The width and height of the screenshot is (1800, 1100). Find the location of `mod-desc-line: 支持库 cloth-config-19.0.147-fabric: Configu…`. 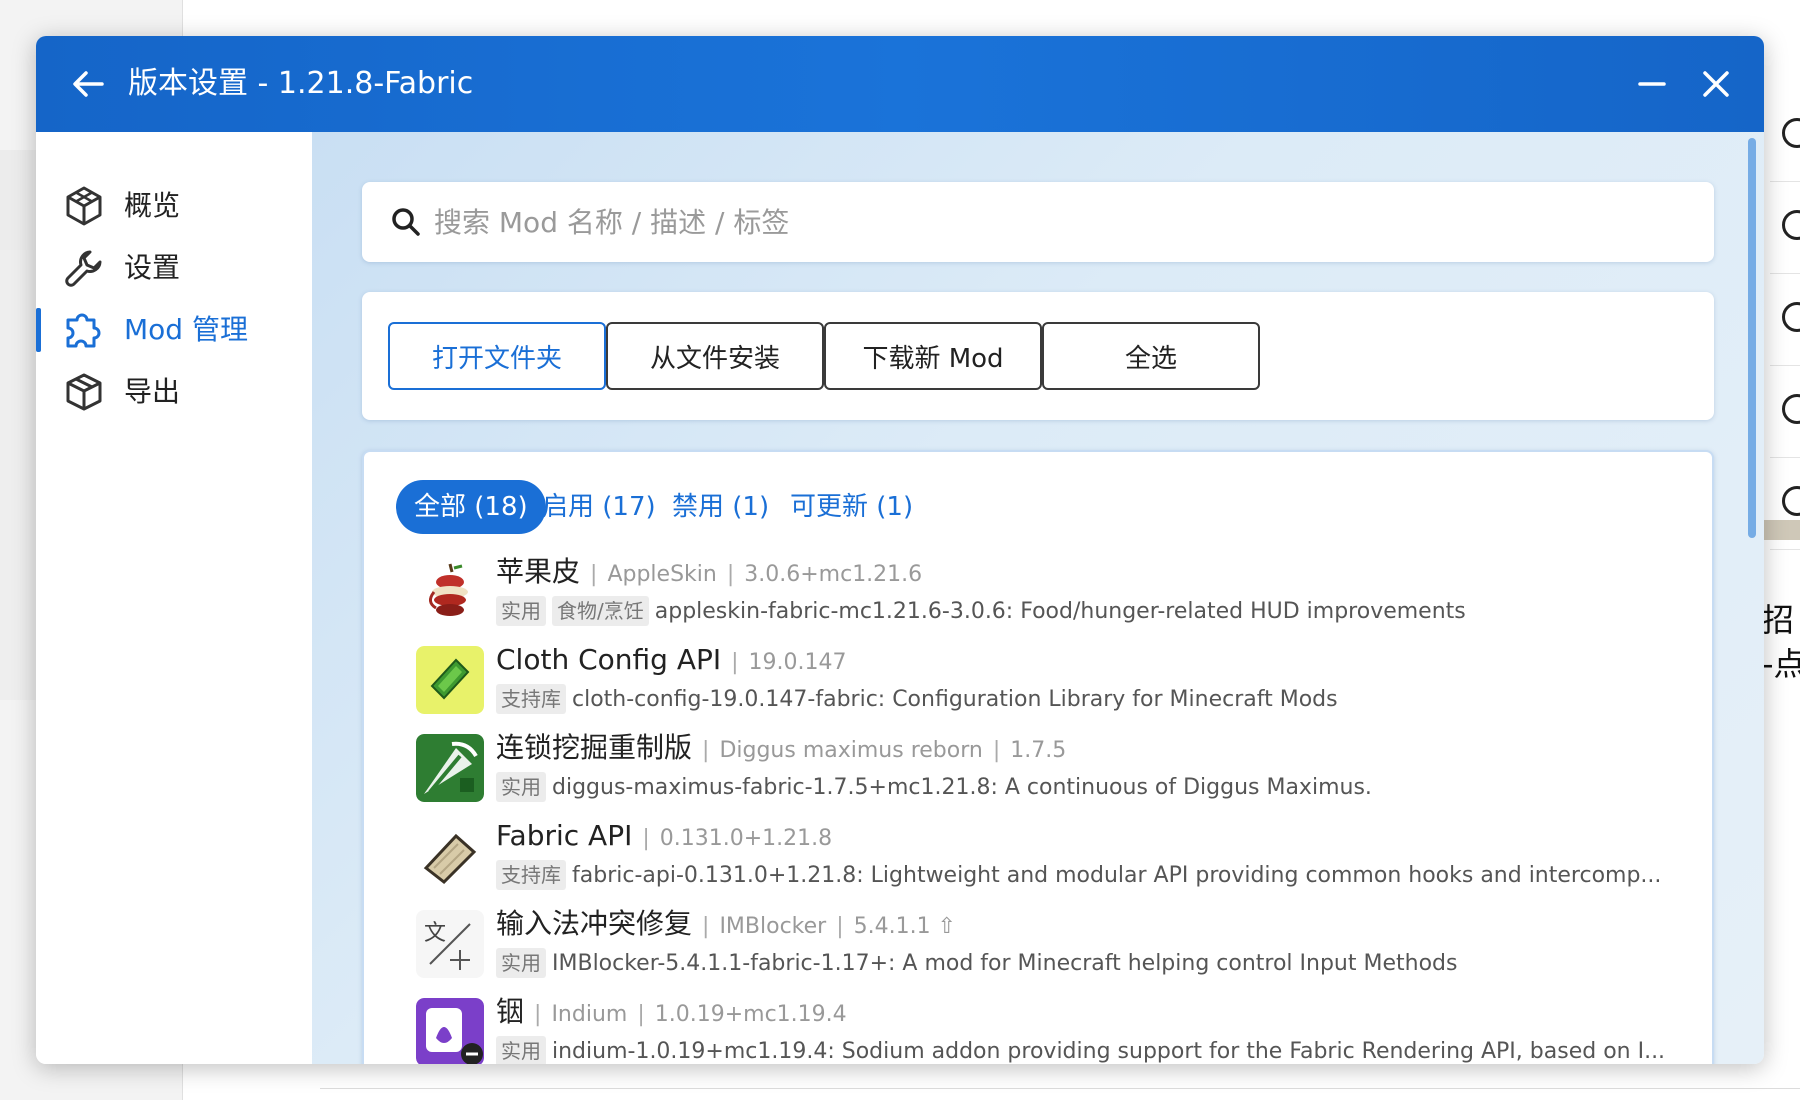

mod-desc-line: 支持库 cloth-config-19.0.147-fabric: Configu… is located at coordinates (1096, 700).